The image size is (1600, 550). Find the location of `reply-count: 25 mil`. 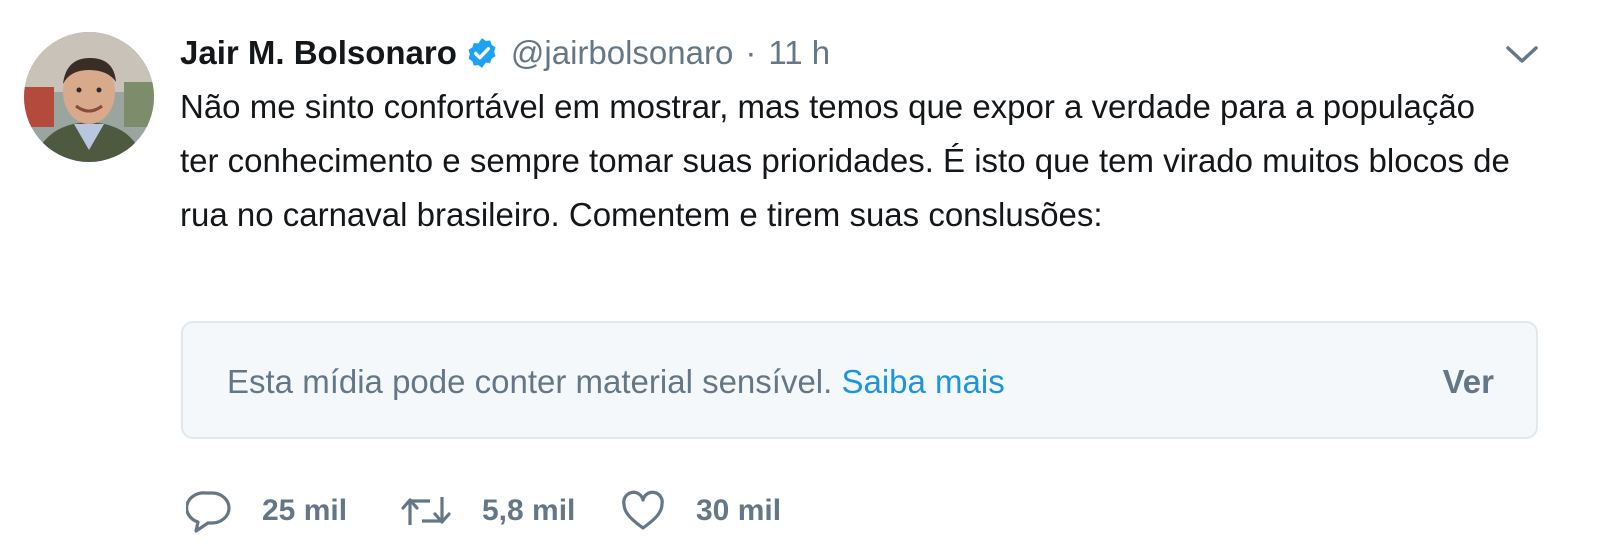

reply-count: 25 mil is located at coordinates (305, 510).